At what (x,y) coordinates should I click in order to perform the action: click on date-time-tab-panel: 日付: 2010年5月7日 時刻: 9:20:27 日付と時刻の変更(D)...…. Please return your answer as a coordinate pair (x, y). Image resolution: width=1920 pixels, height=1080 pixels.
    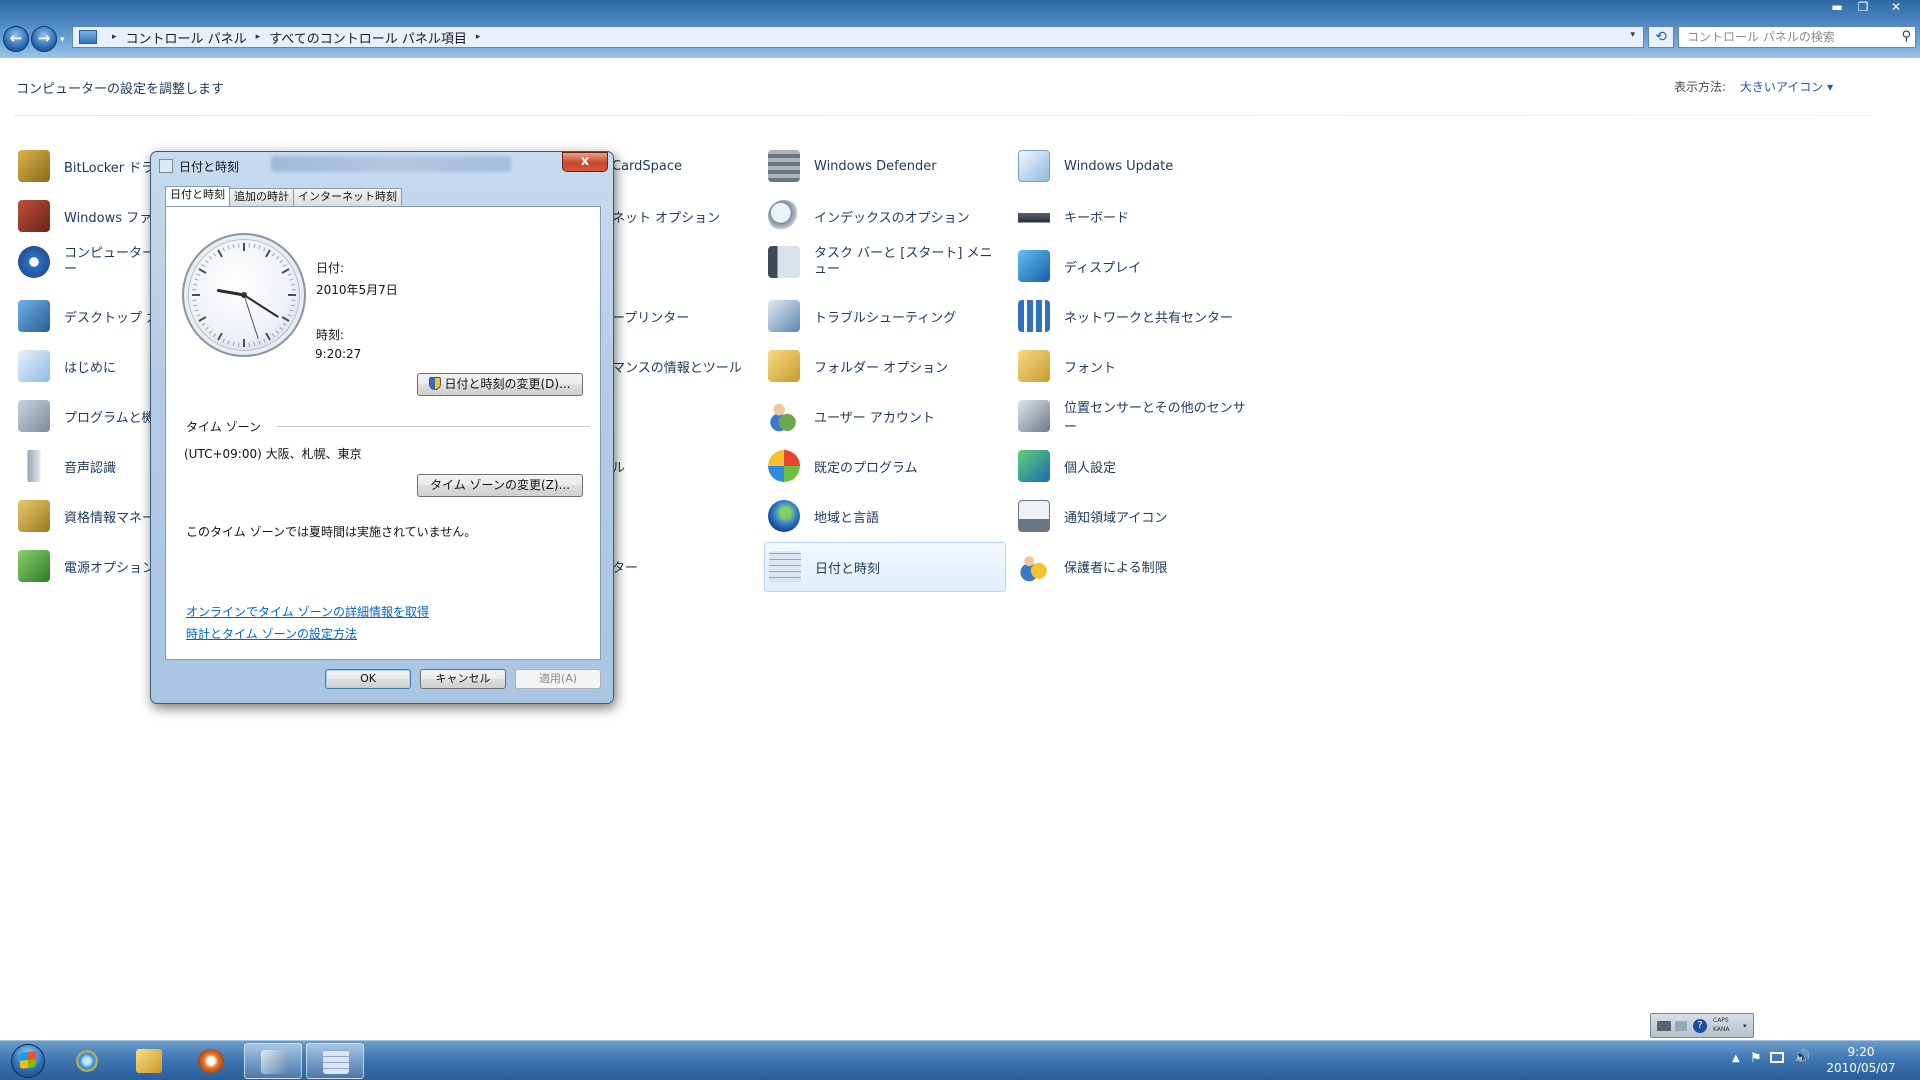
    Looking at the image, I should click on (383, 433).